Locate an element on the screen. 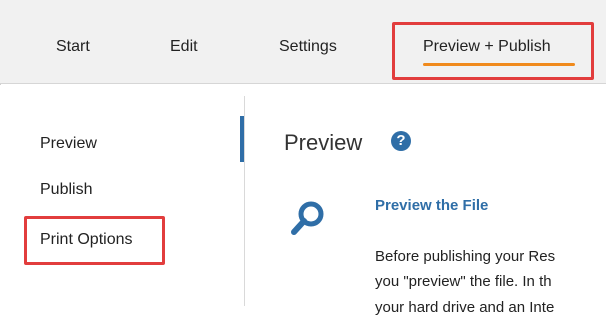 Image resolution: width=606 pixels, height=326 pixels. section-title: Preview the File is located at coordinates (431, 205).